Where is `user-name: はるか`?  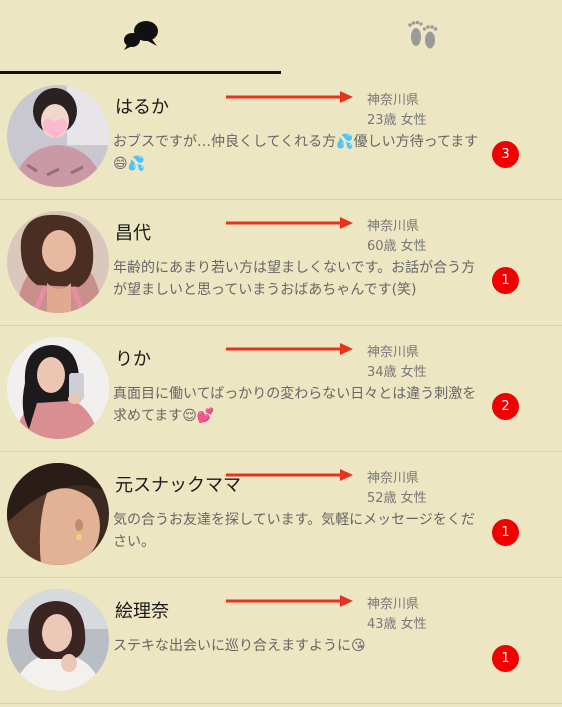
user-name: はるか is located at coordinates (142, 107).